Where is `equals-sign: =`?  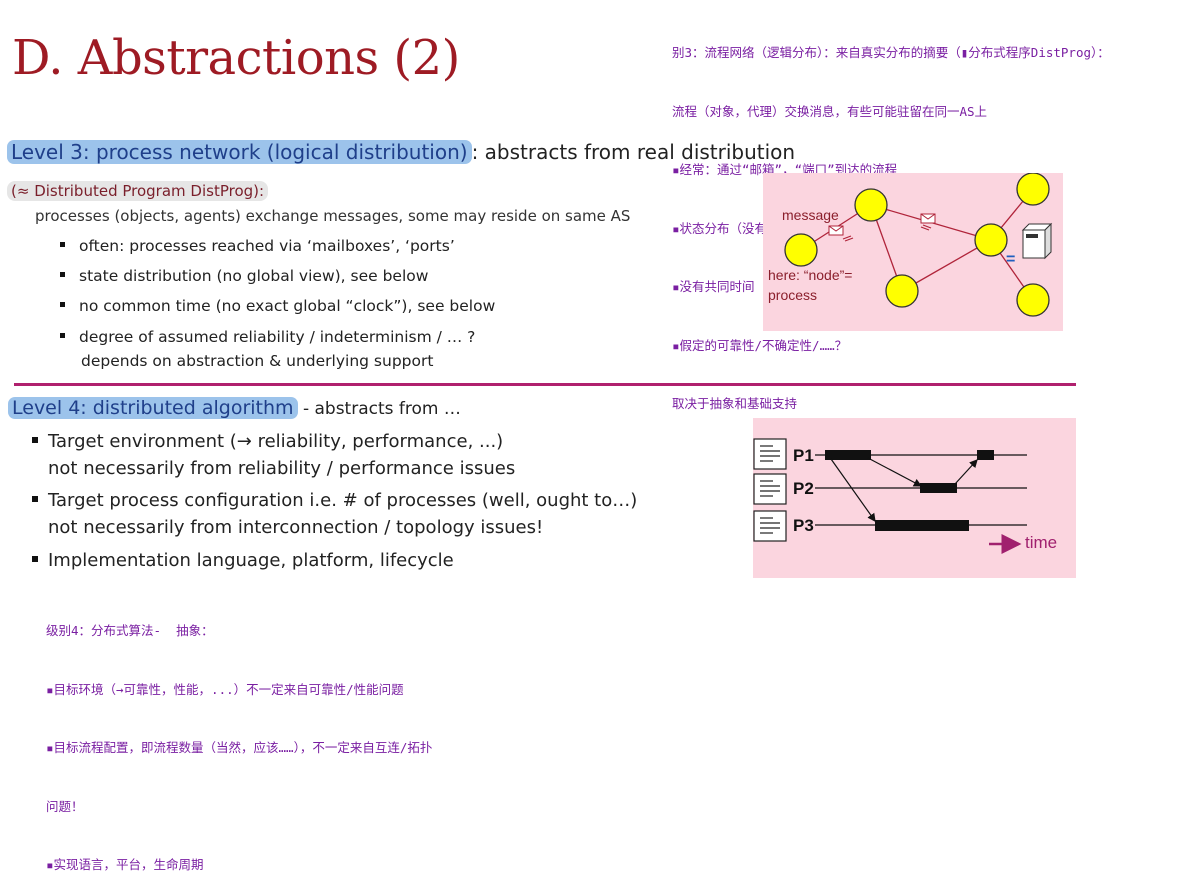
equals-sign: = is located at coordinates (1010, 259).